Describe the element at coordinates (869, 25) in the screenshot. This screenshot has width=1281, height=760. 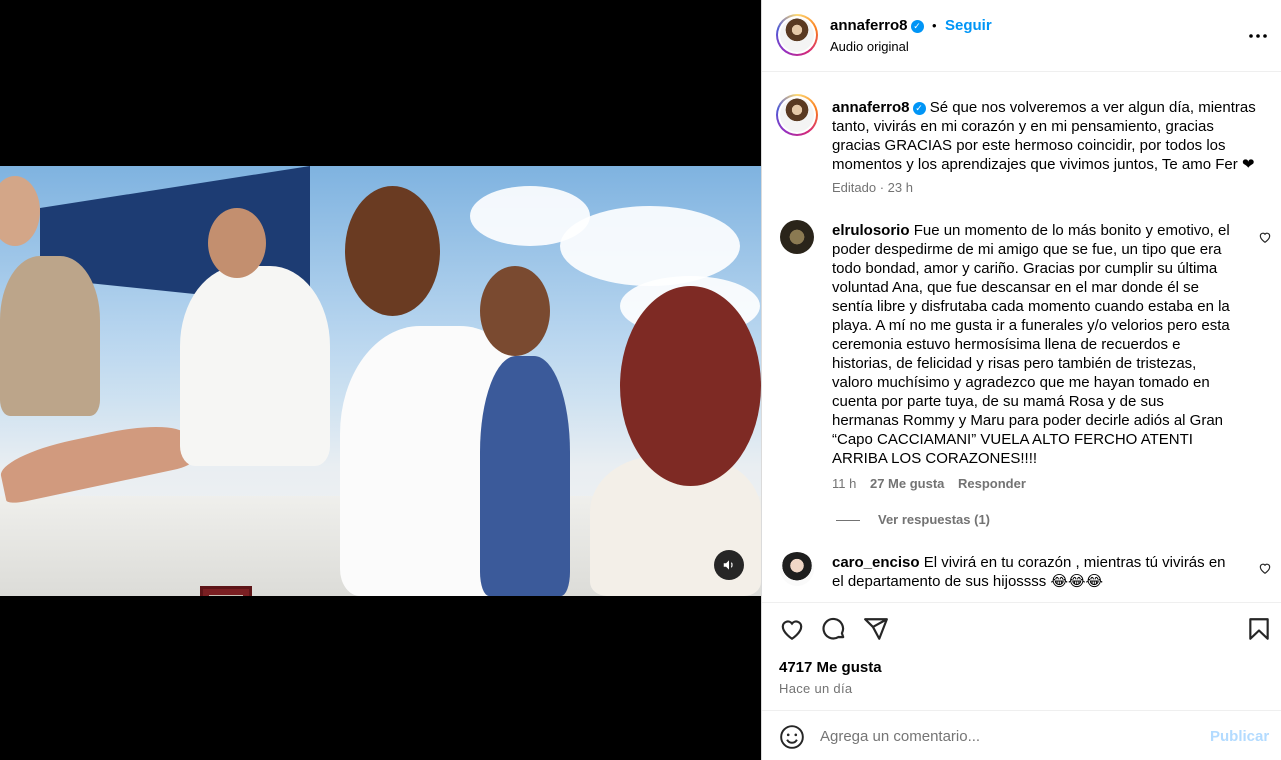
I see `author-username: annaferro8` at that location.